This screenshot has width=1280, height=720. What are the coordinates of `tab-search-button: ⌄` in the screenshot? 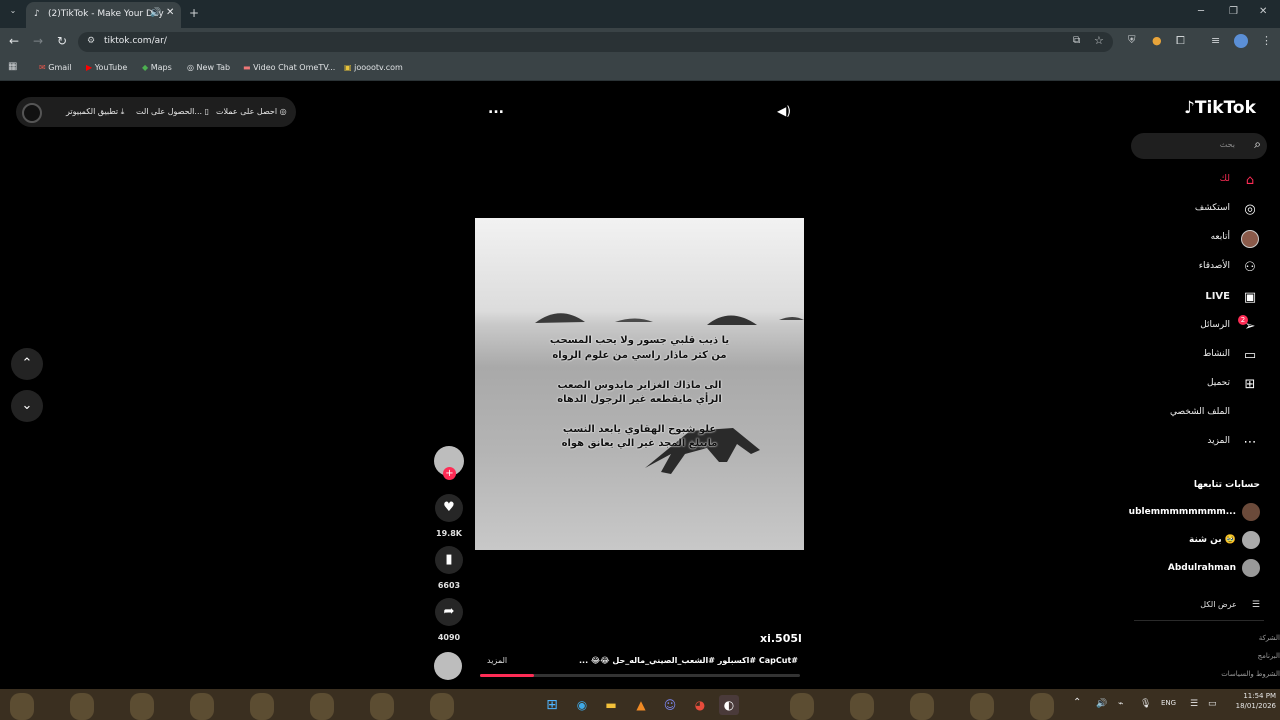 It's located at (13, 13).